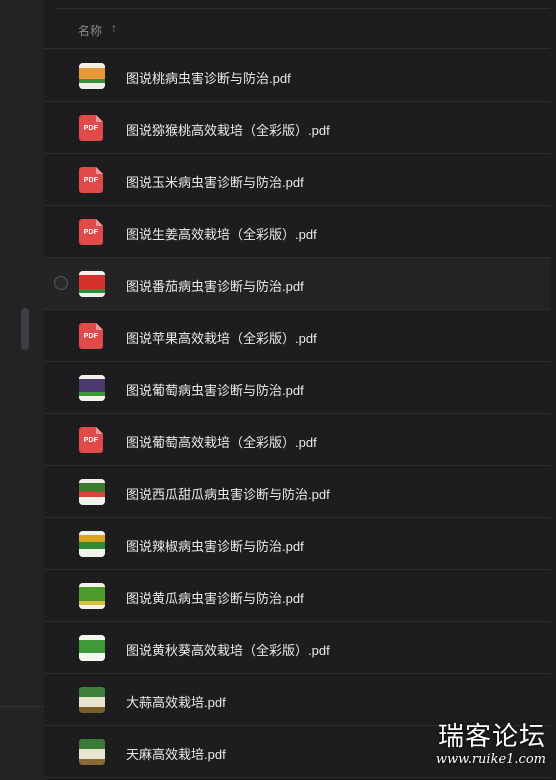 Image resolution: width=556 pixels, height=780 pixels. What do you see at coordinates (221, 337) in the screenshot?
I see `file-name: 图说苹果高效栽培（全彩版）.pdf` at bounding box center [221, 337].